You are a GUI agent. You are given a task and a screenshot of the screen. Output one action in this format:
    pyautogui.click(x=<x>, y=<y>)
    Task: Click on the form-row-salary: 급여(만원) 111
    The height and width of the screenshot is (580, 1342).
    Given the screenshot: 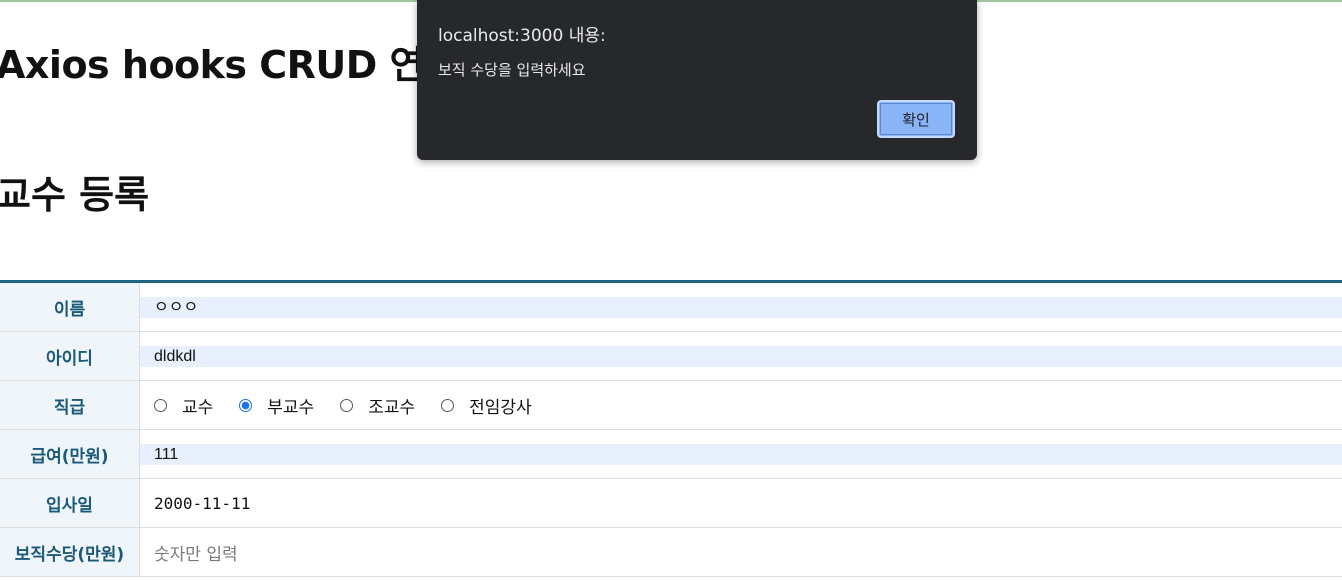 What is the action you would take?
    pyautogui.click(x=671, y=454)
    